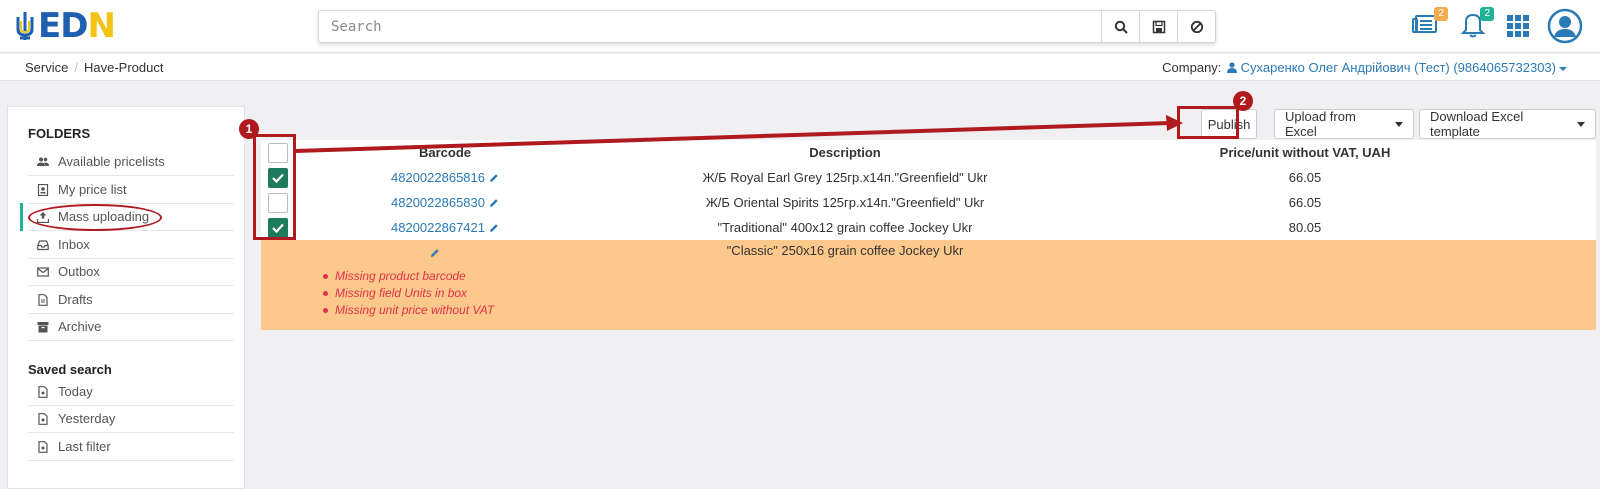  I want to click on upload-from-excel-button: Upload from Excel, so click(1344, 124).